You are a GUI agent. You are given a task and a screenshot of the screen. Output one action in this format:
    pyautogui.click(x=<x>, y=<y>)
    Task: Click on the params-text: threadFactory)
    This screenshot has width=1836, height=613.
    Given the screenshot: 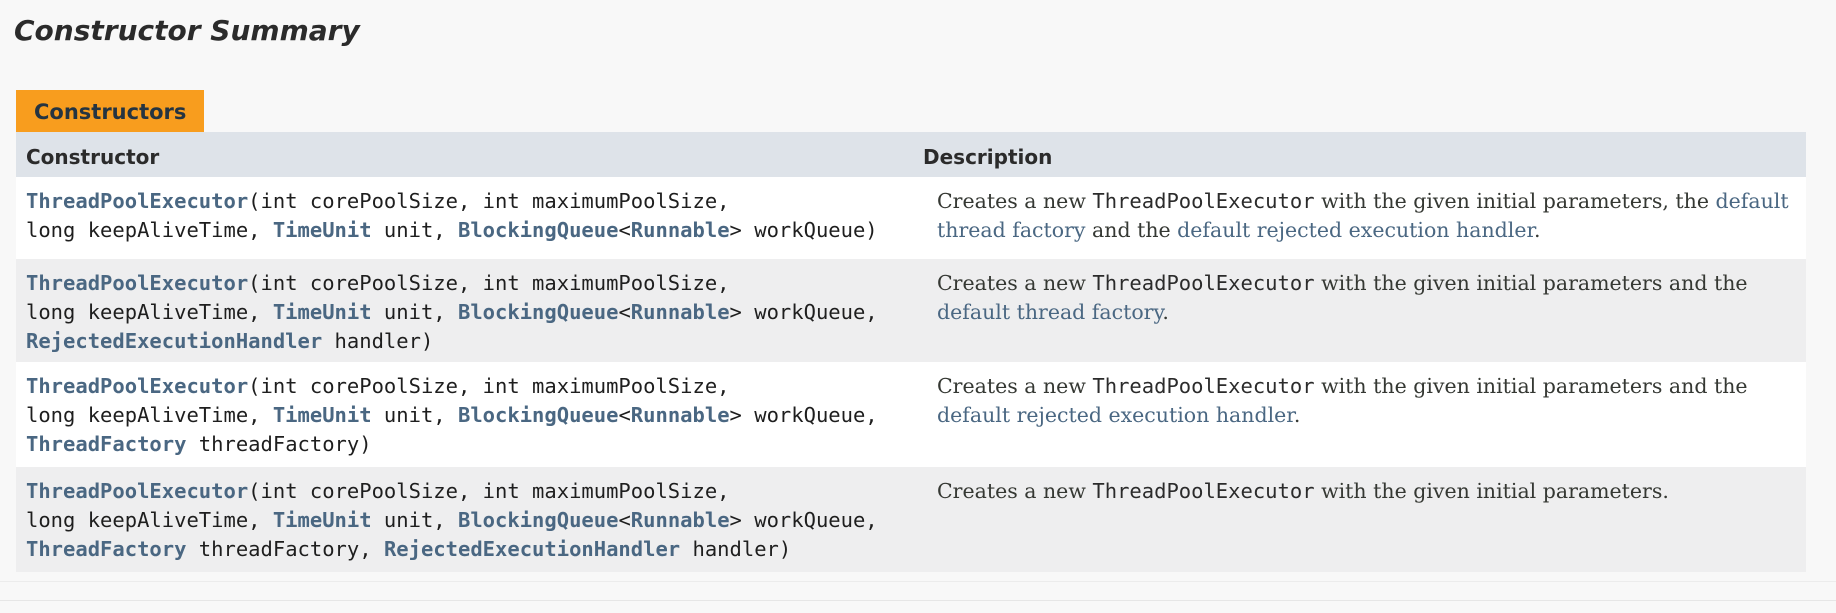 What is the action you would take?
    pyautogui.click(x=279, y=444)
    